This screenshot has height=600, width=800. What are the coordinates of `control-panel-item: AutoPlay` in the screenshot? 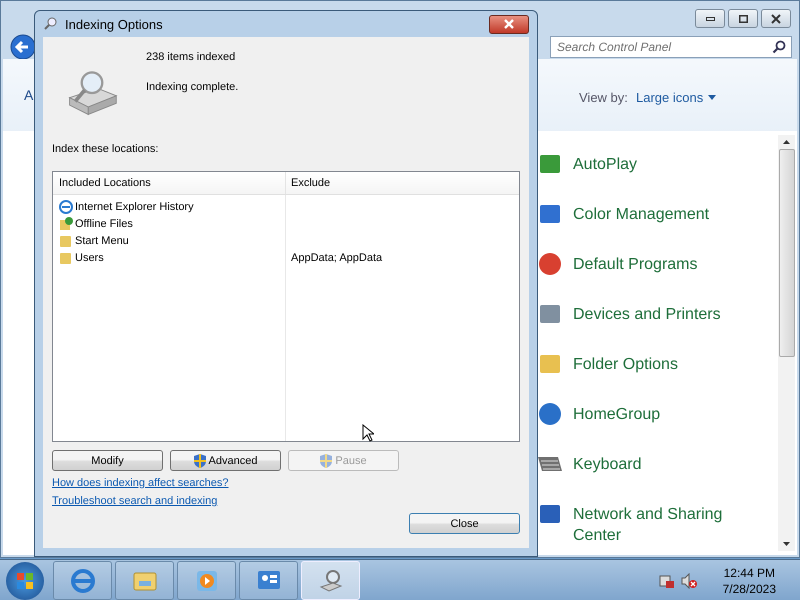 It's located at (663, 164).